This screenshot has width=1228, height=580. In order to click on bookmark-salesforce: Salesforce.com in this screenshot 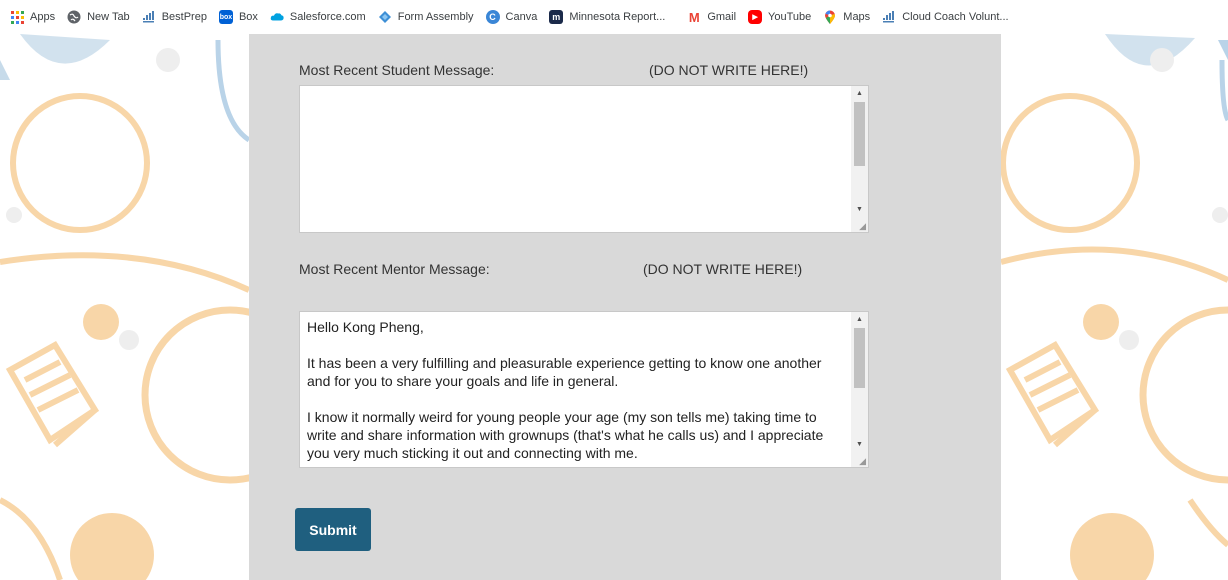, I will do `click(318, 17)`.